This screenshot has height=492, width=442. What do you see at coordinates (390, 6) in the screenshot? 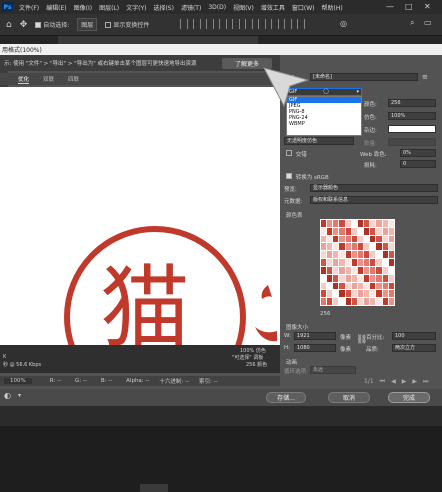
I see `minimize-icon: —` at bounding box center [390, 6].